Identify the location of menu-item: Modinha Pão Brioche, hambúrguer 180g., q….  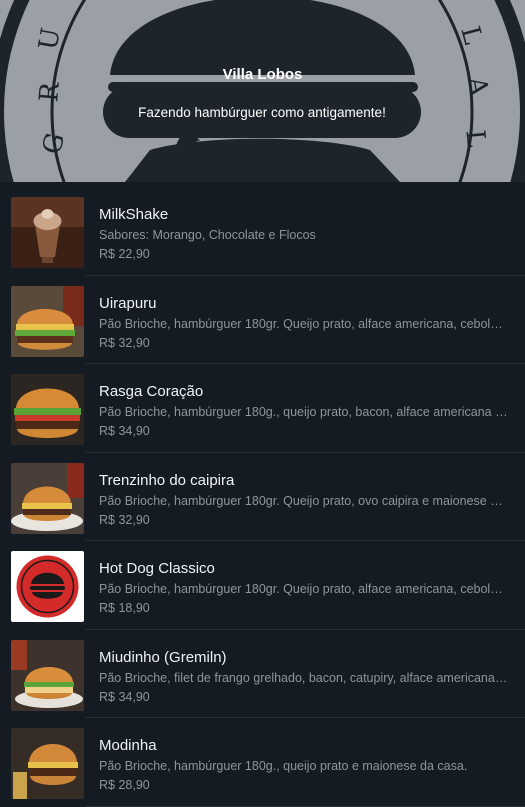
(262, 762).